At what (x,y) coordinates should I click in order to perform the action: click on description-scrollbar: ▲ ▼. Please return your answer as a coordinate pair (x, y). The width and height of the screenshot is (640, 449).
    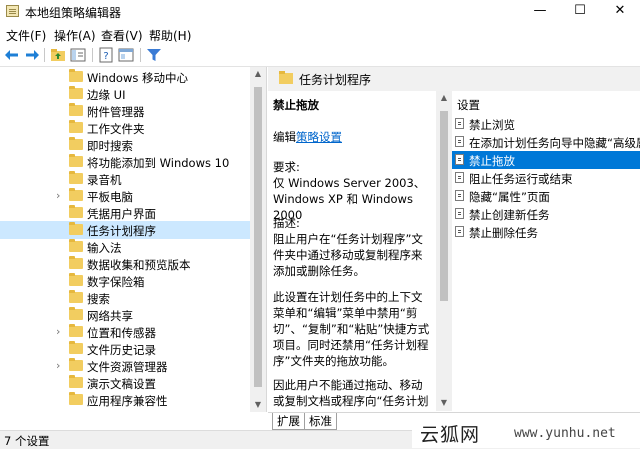
    Looking at the image, I should click on (444, 251).